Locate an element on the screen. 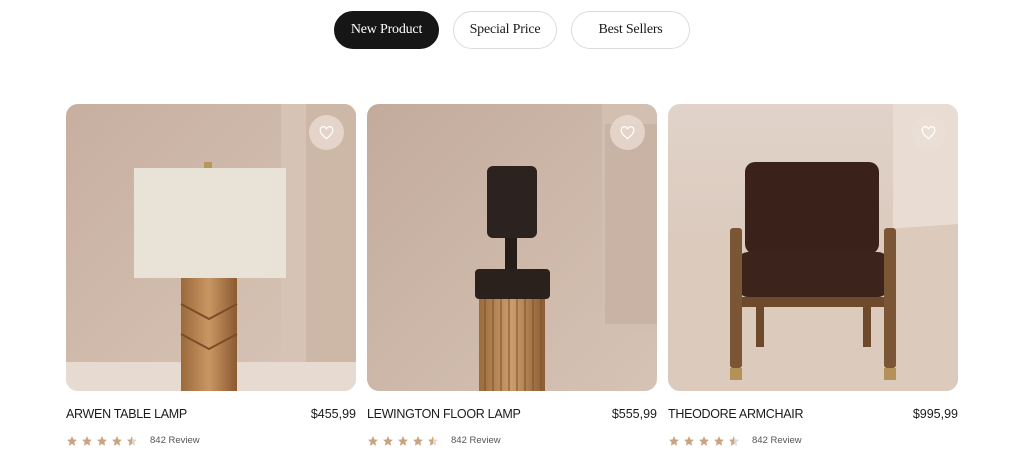 The width and height of the screenshot is (1026, 466). product-filter-tabs: New Product Special Price Best Sellers is located at coordinates (513, 30).